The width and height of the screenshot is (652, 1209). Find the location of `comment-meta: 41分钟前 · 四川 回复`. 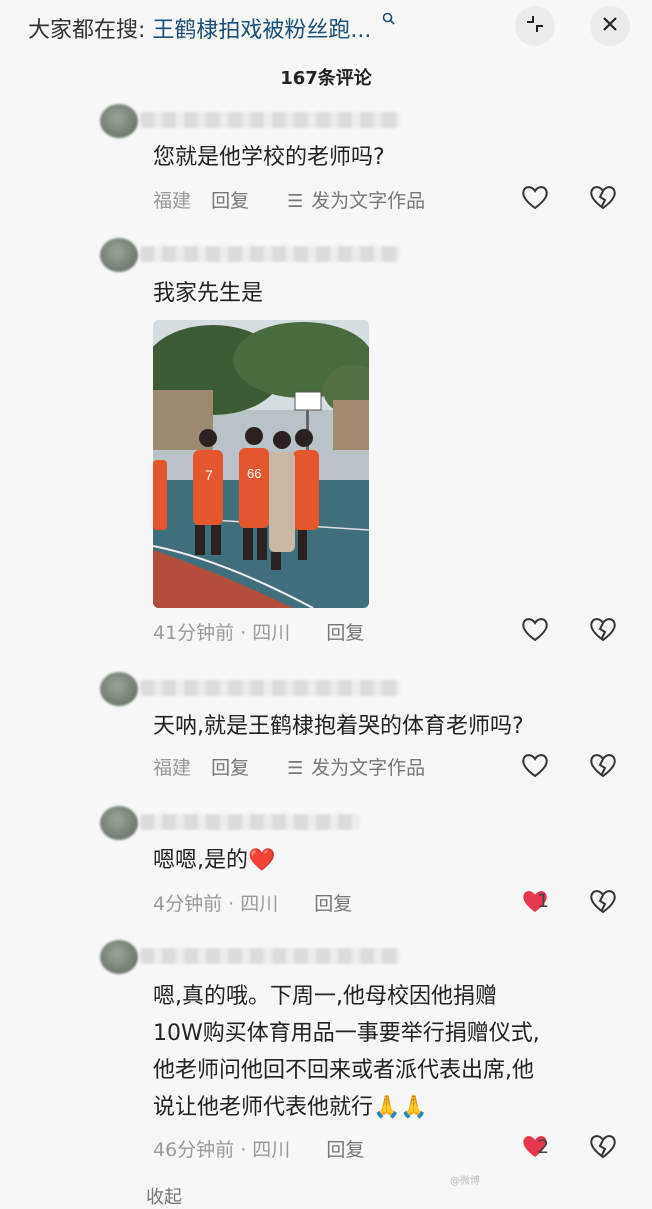

comment-meta: 41分钟前 · 四川 回复 is located at coordinates (265, 631).